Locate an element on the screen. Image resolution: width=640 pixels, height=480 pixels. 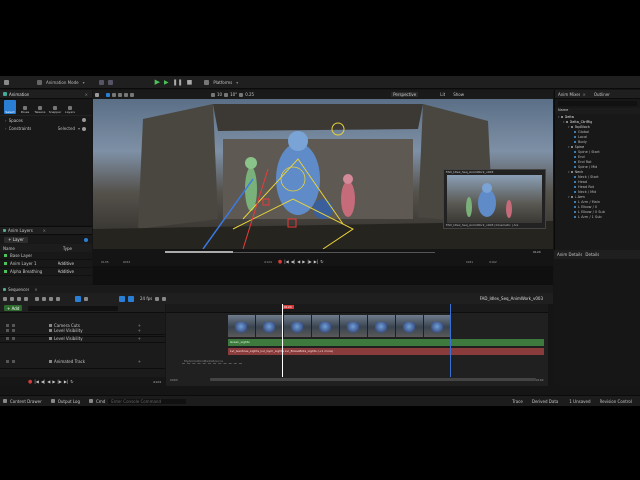
clip-green-lights: Green_Lights is located at coordinates (386, 342).